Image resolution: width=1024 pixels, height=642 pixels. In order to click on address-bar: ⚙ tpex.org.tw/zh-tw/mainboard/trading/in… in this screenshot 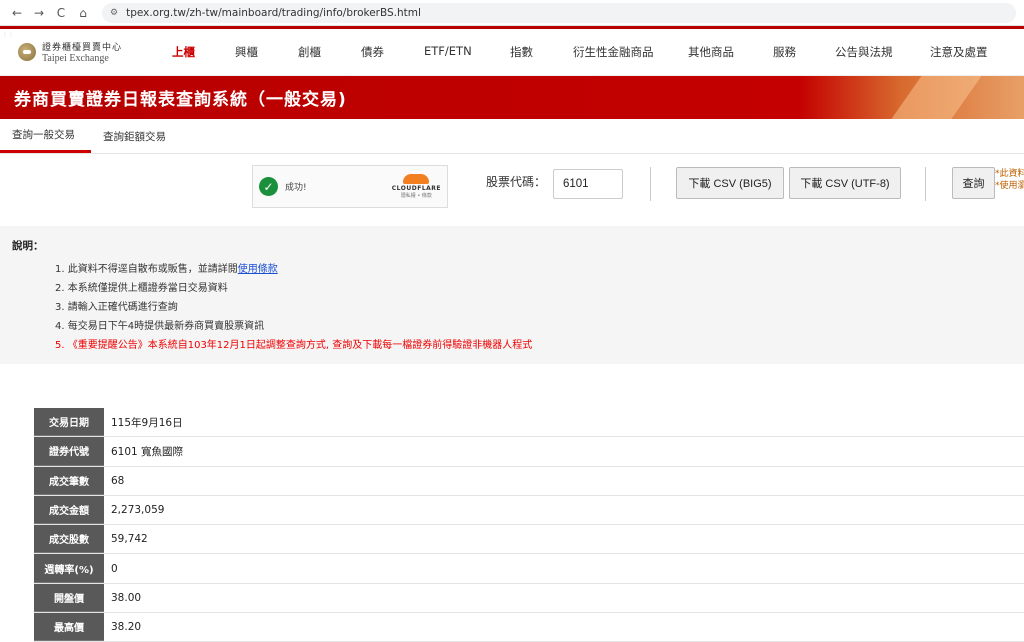, I will do `click(559, 12)`.